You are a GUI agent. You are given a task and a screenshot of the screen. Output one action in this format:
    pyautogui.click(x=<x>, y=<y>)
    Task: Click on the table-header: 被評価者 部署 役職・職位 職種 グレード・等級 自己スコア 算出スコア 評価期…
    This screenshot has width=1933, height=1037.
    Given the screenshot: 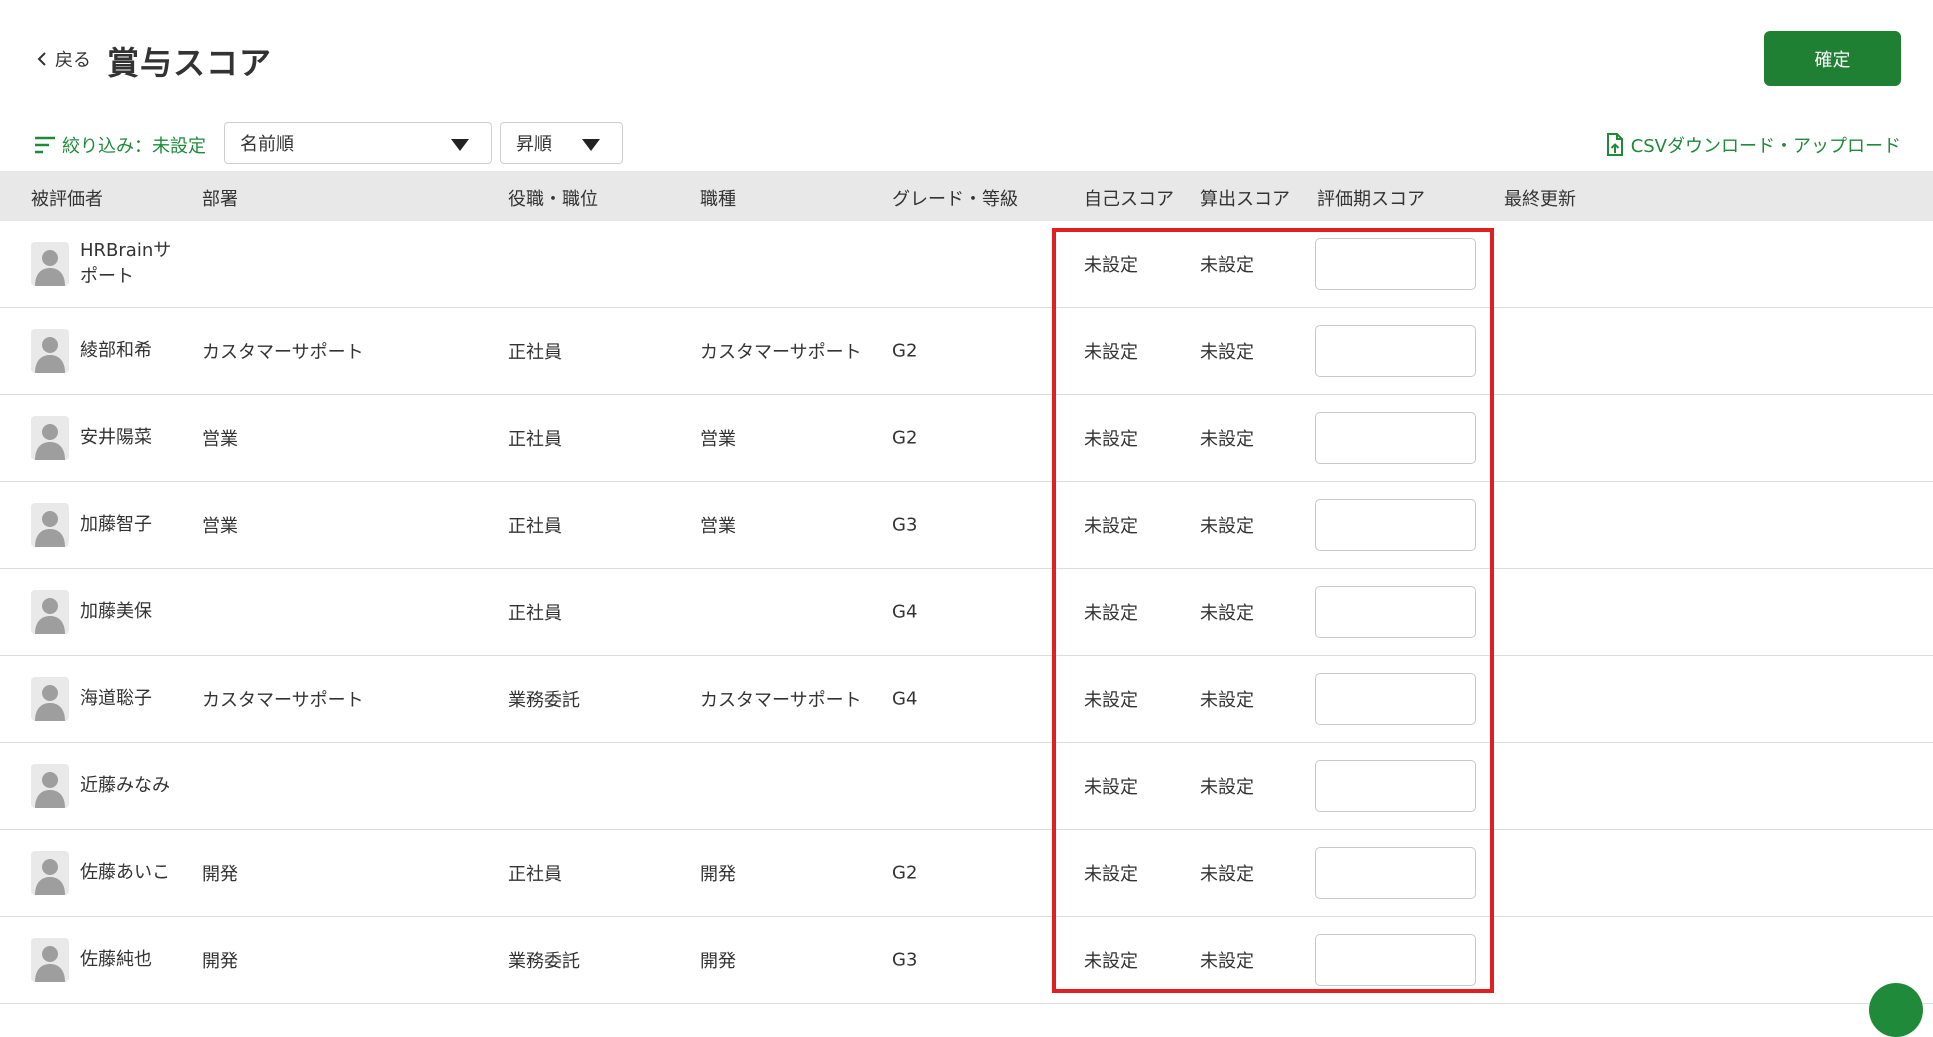 What is the action you would take?
    pyautogui.click(x=966, y=196)
    